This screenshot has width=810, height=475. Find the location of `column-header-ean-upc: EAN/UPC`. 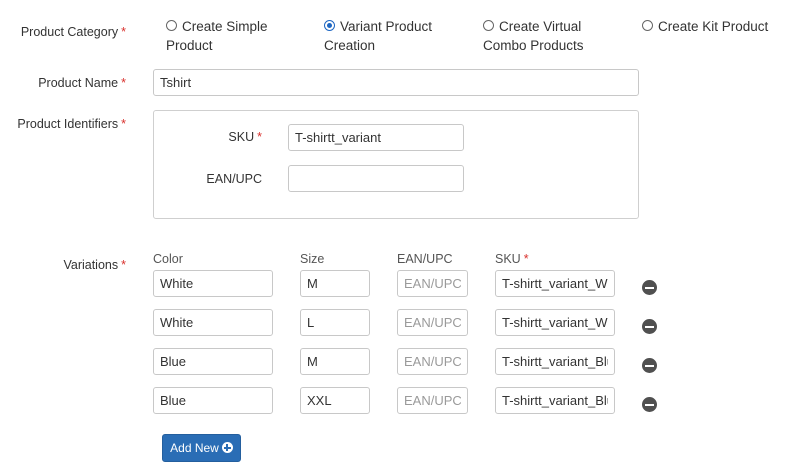

column-header-ean-upc: EAN/UPC is located at coordinates (425, 259).